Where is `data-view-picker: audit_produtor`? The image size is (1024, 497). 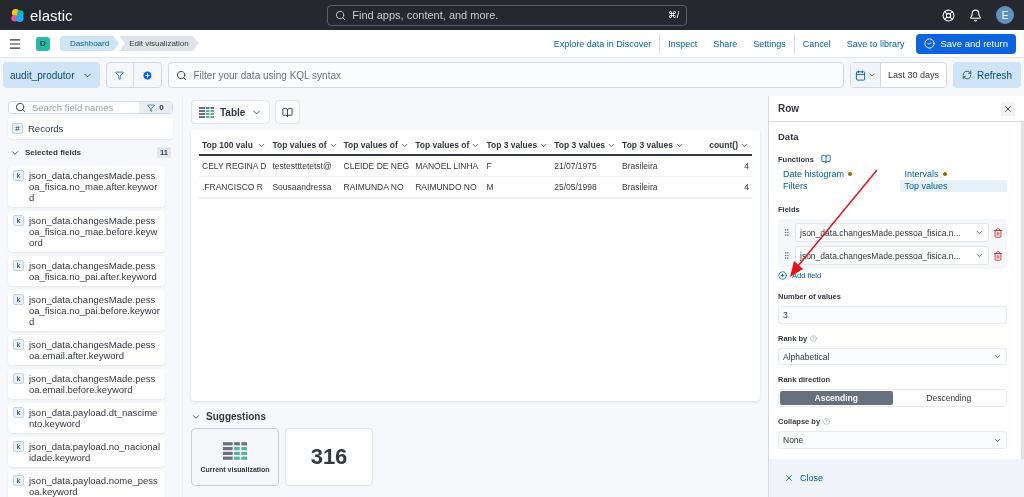
data-view-picker: audit_produtor is located at coordinates (51, 75).